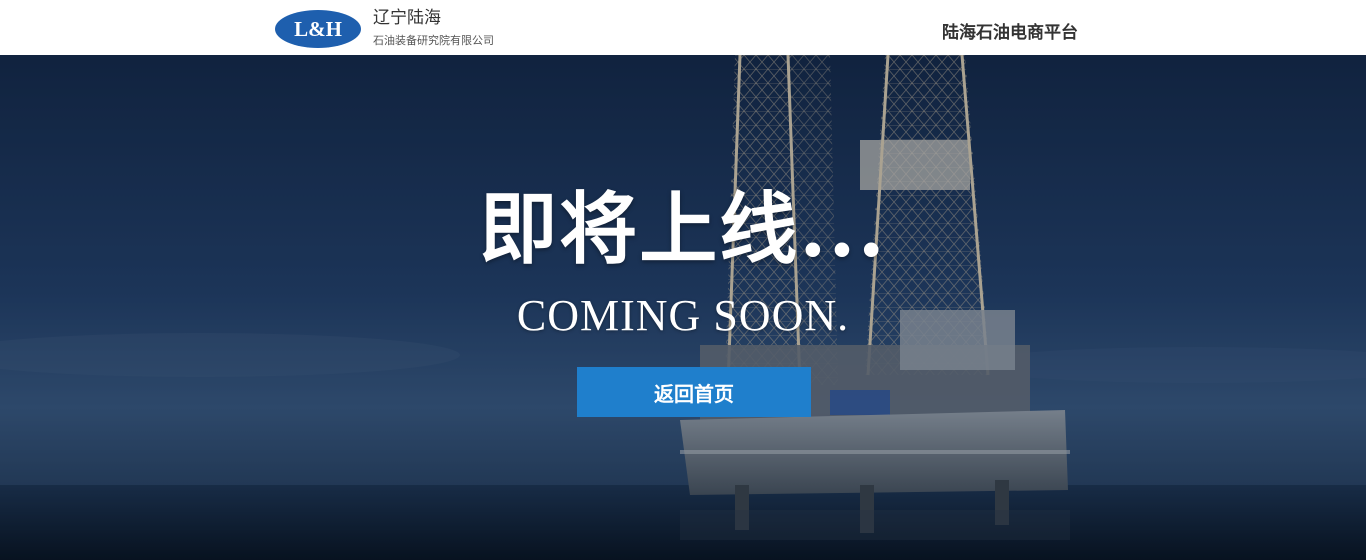 The image size is (1366, 560). I want to click on top-header: L&H 辽宁陆海 石油装备研究院有限公司 陆海石油电商平台, so click(683, 27).